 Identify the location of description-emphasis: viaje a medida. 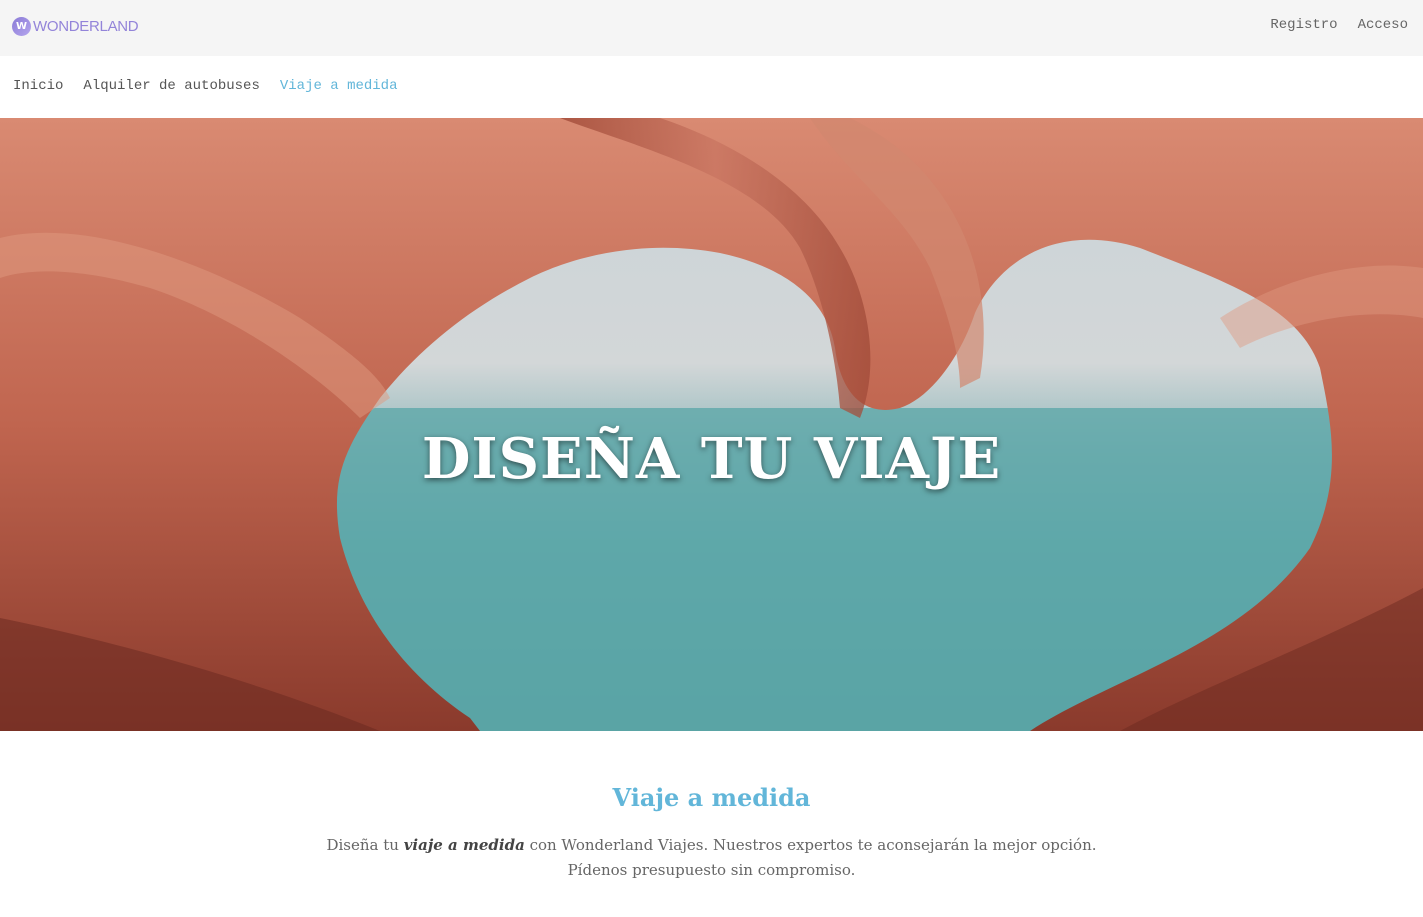
(464, 845).